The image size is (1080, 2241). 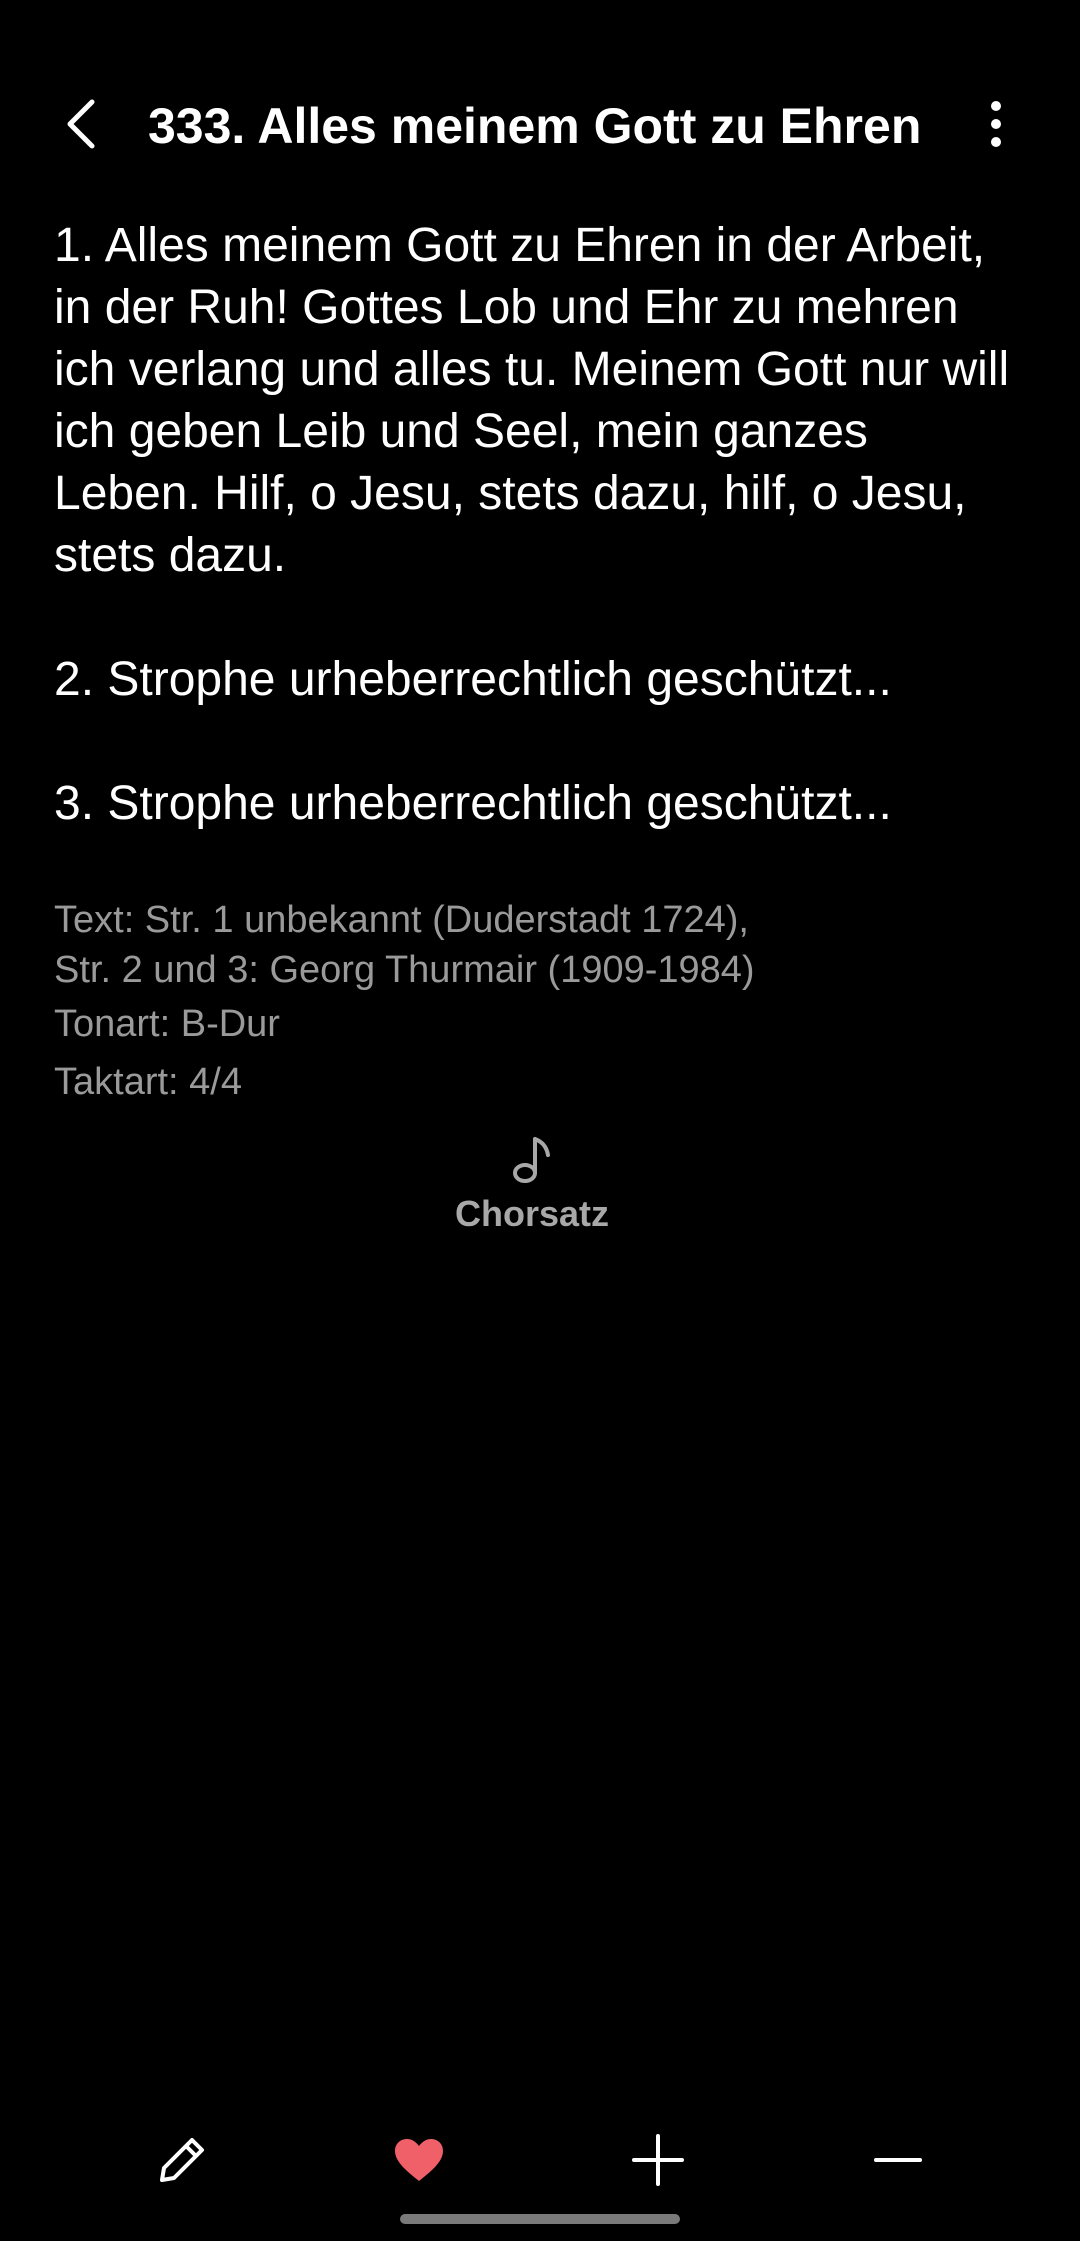 I want to click on chorsatz-label: Chorsatz, so click(x=532, y=1213).